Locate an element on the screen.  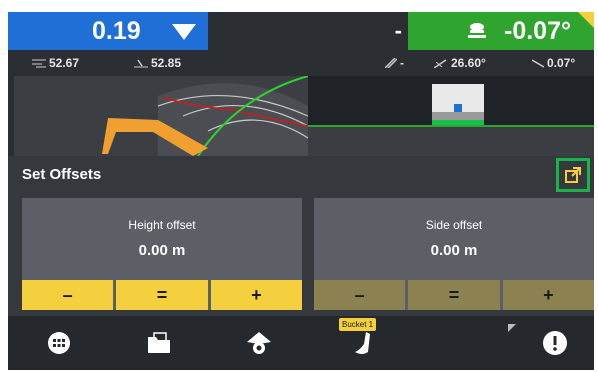
side-reset-button: = is located at coordinates (454, 295).